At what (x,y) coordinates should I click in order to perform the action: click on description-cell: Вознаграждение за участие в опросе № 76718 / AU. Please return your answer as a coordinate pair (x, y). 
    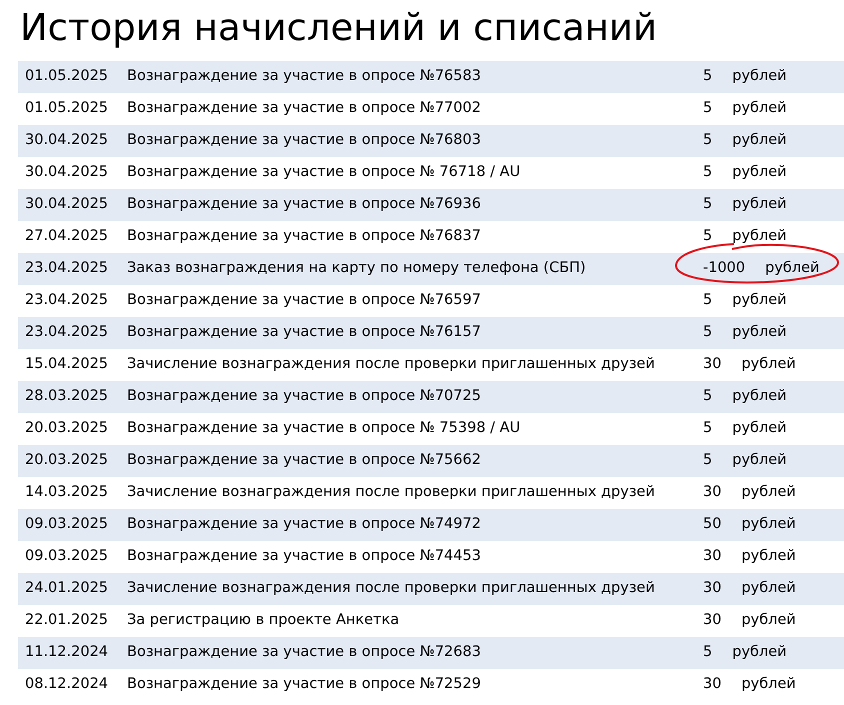
    Looking at the image, I should click on (323, 172).